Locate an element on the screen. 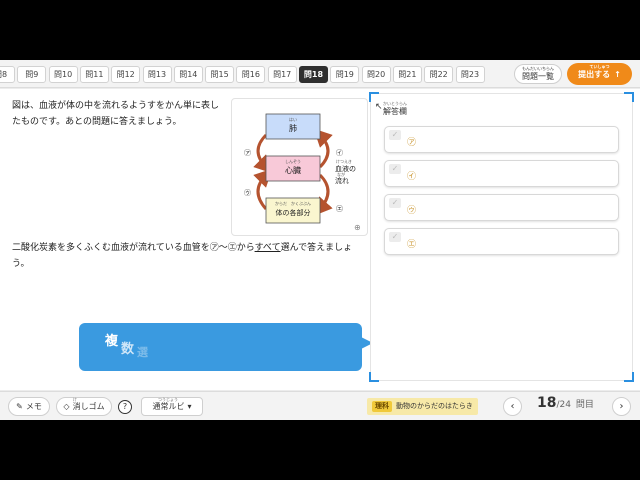  vessel-e-arrow is located at coordinates (323, 194).